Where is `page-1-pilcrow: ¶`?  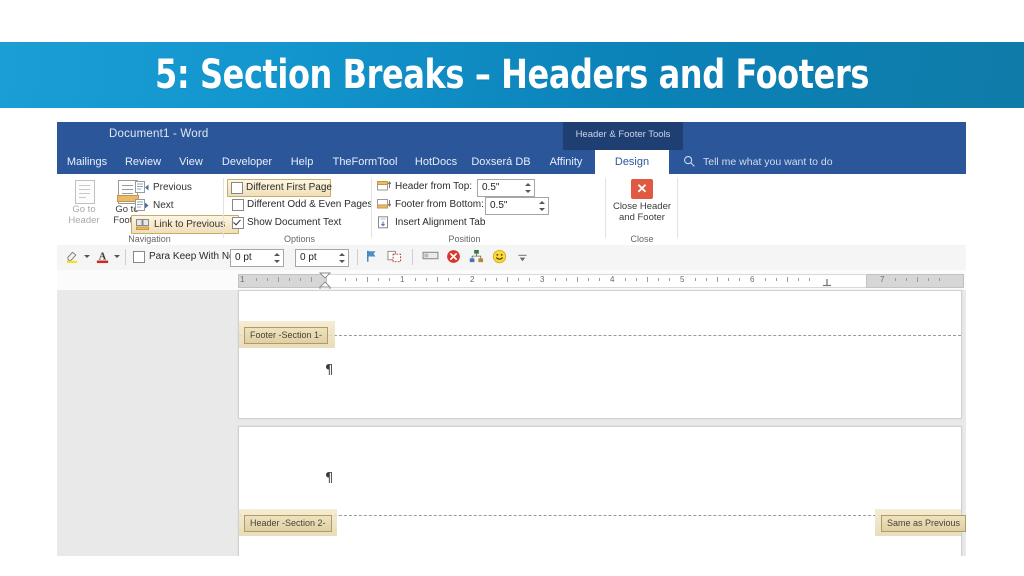 page-1-pilcrow: ¶ is located at coordinates (329, 370).